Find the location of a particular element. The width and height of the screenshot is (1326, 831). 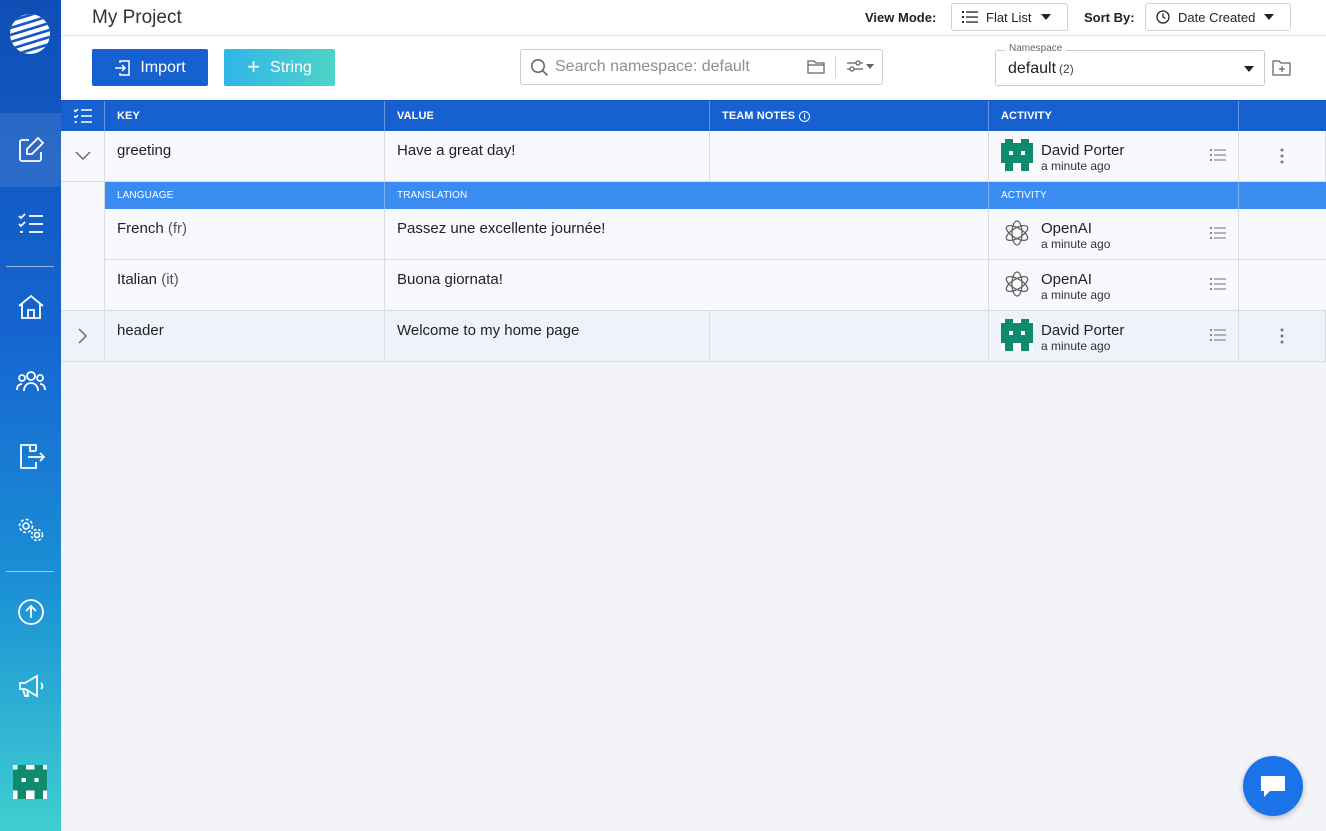

namespace-name: default is located at coordinates (1032, 68).